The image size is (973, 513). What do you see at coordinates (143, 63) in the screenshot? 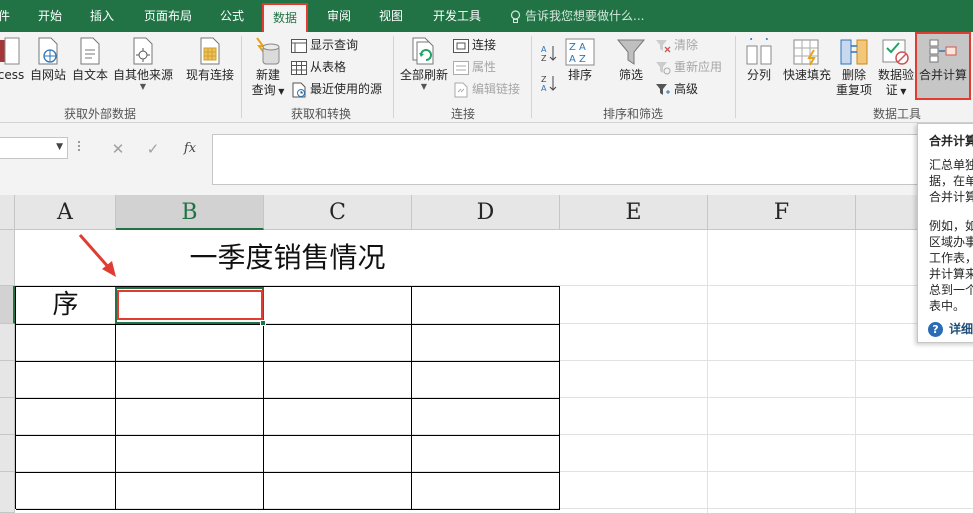
I see `from-other-sources-button: 自其他来源 ▼` at bounding box center [143, 63].